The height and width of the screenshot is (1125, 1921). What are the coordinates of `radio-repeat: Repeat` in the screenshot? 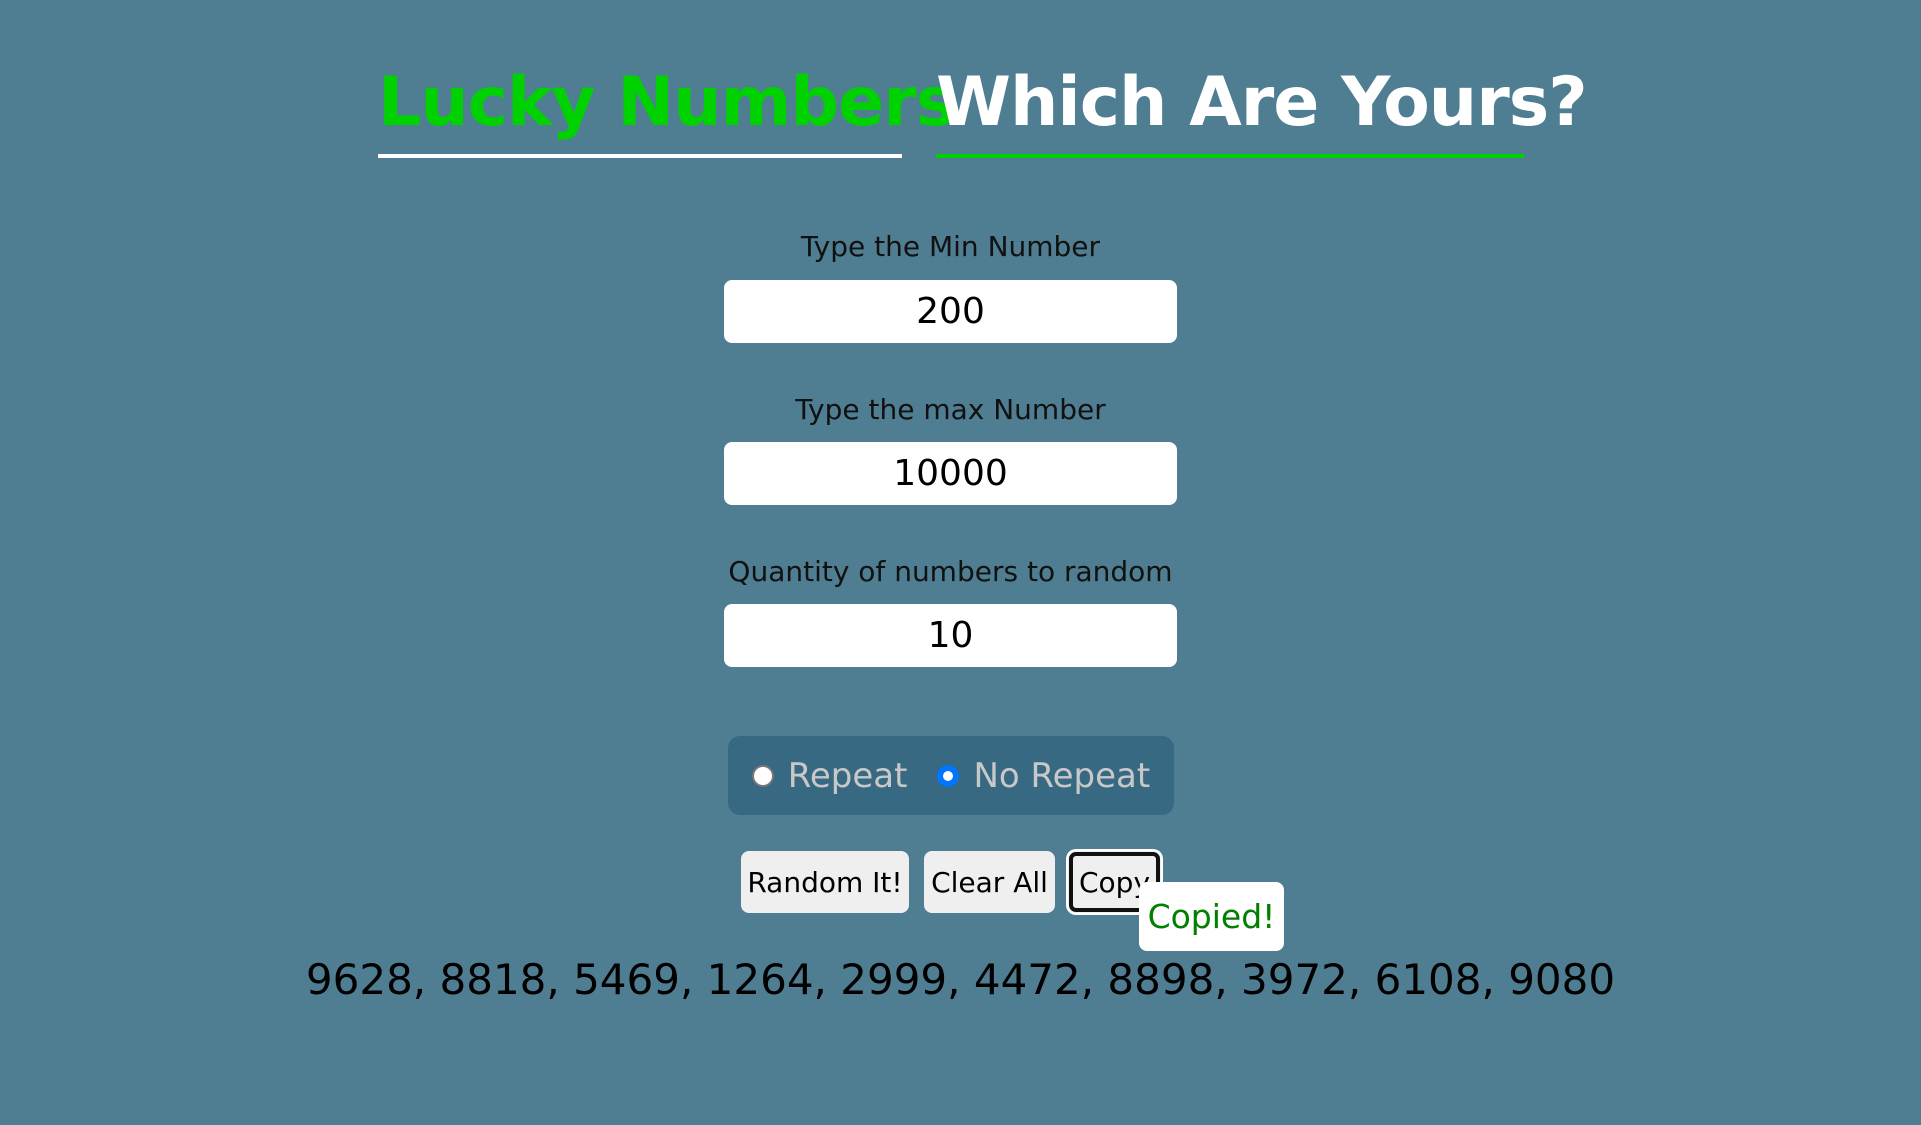 It's located at (829, 775).